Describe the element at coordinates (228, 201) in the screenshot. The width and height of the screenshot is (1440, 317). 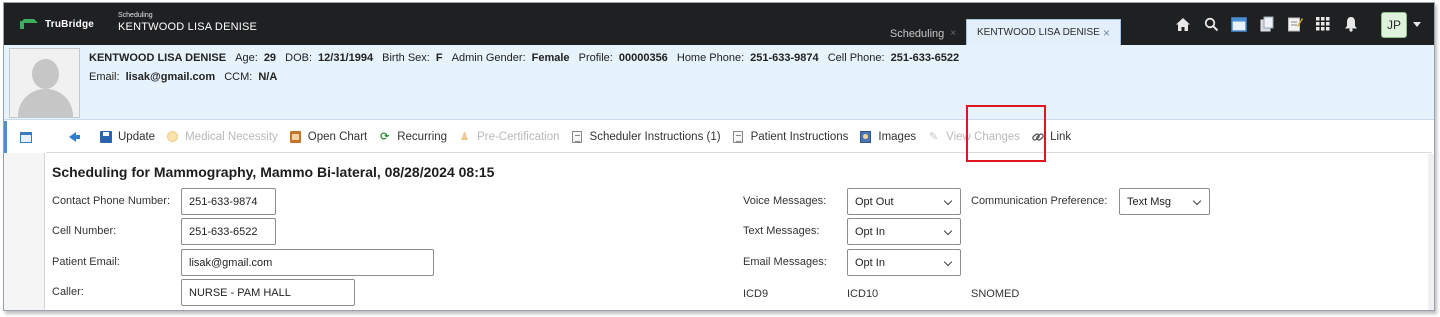
I see `contact-phone-field: 251-633-9874` at that location.